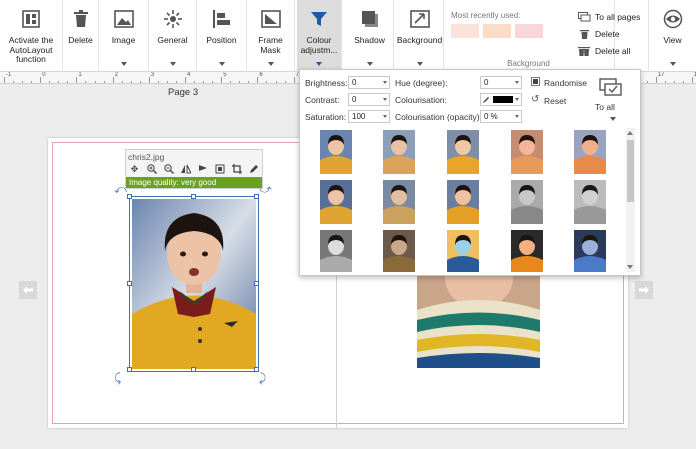 This screenshot has height=449, width=696. Describe the element at coordinates (152, 169) in the screenshot. I see `zoom-in-icon` at that location.